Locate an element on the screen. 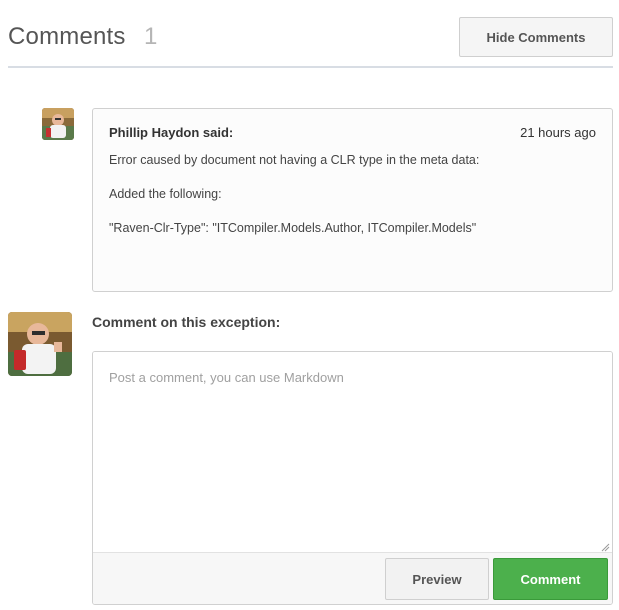 The height and width of the screenshot is (610, 619). submit-comment-button: Comment is located at coordinates (550, 579).